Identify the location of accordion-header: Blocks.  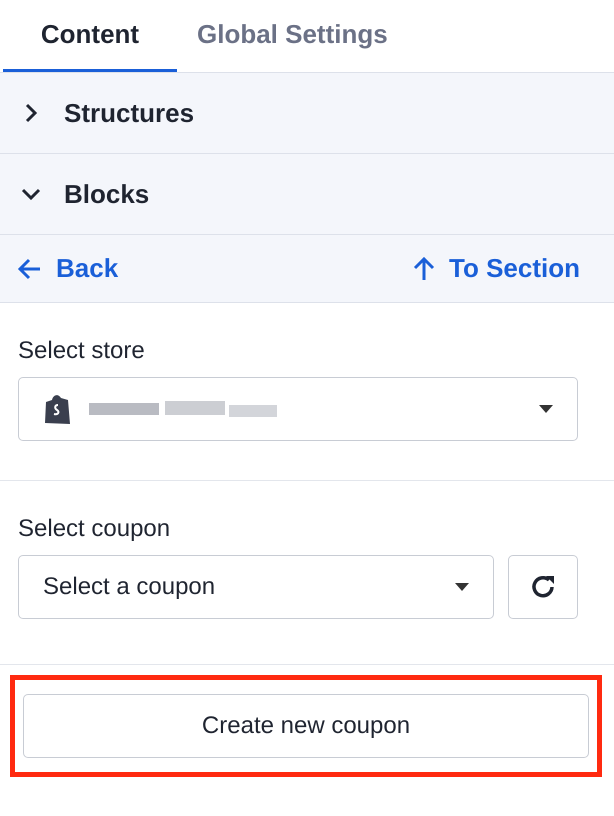
(307, 193).